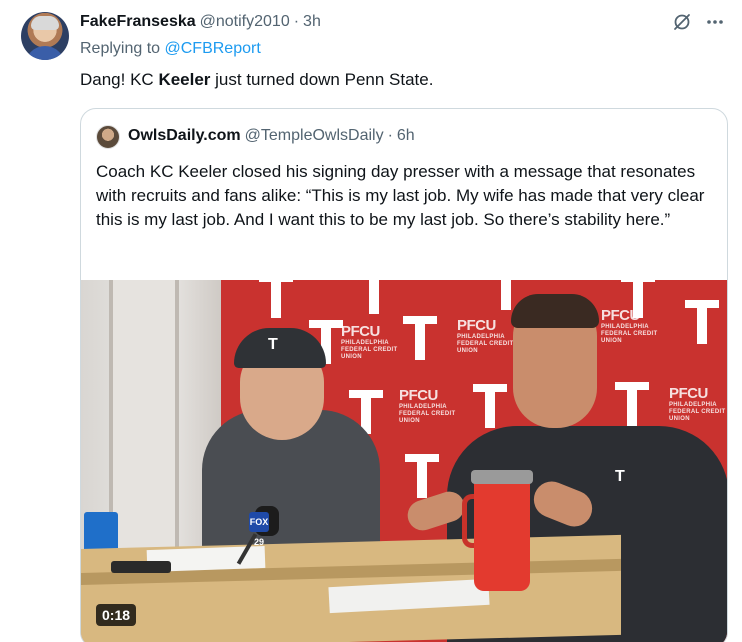  What do you see at coordinates (45, 53) in the screenshot?
I see `avatar-shirt` at bounding box center [45, 53].